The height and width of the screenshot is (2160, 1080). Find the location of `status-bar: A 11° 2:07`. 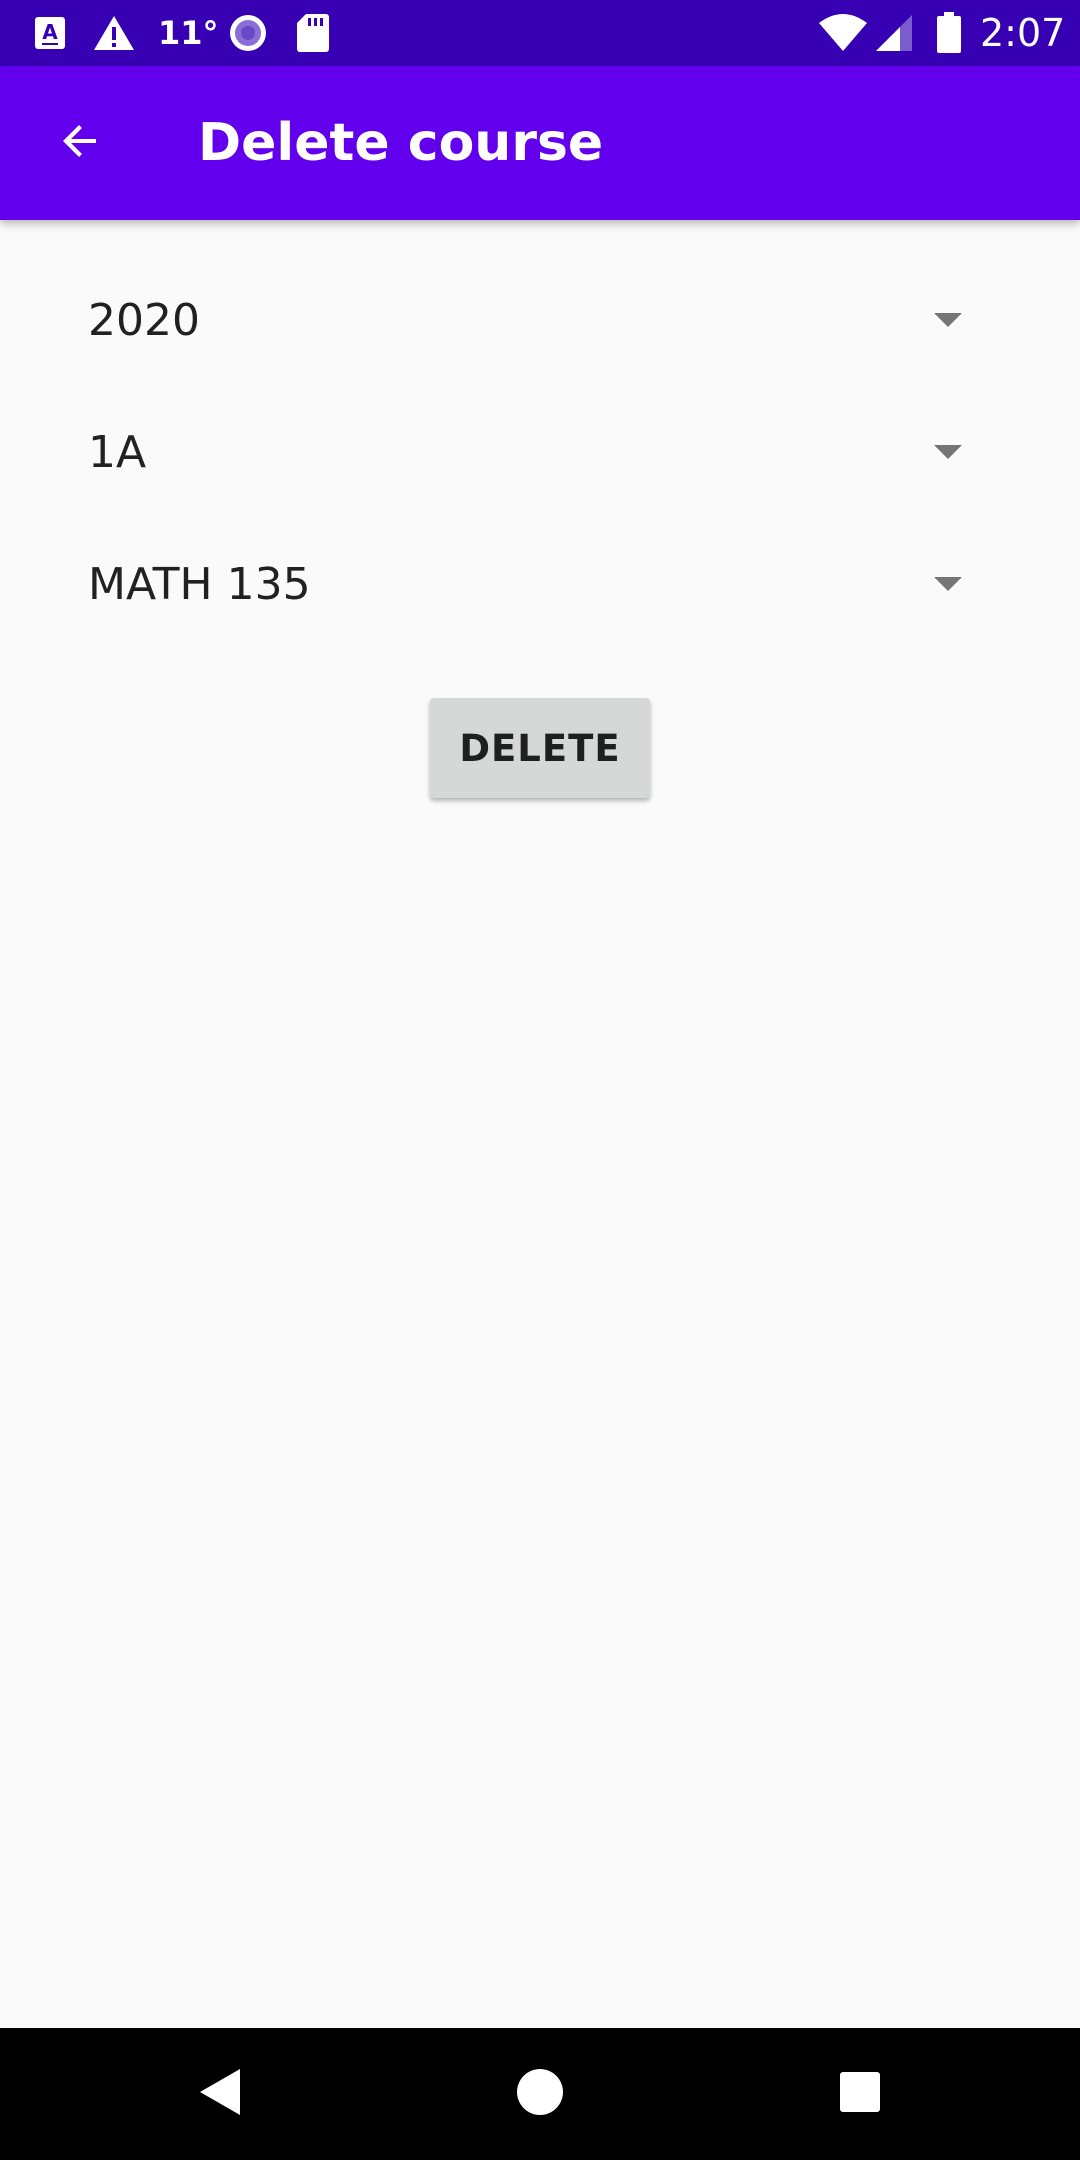

status-bar: A 11° 2:07 is located at coordinates (540, 33).